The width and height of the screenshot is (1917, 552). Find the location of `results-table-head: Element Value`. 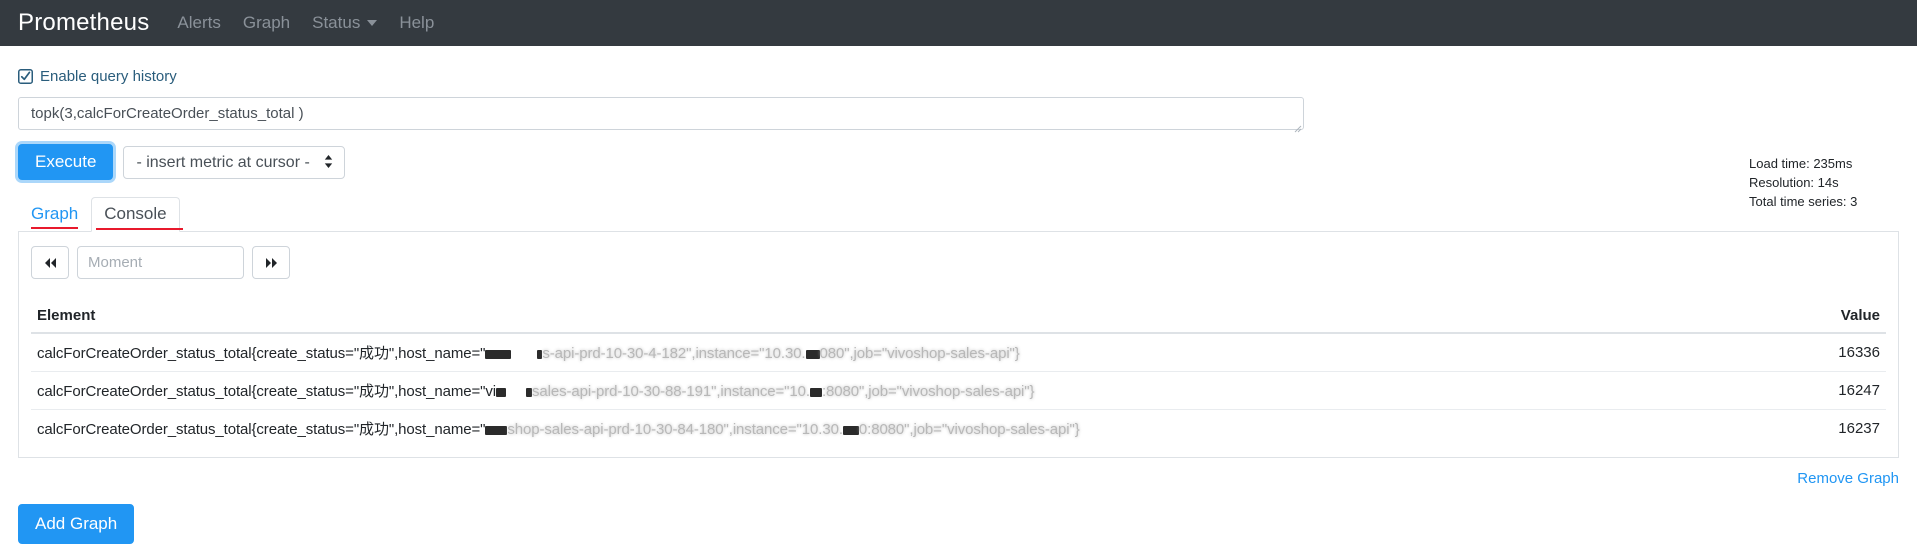

results-table-head: Element Value is located at coordinates (958, 316).